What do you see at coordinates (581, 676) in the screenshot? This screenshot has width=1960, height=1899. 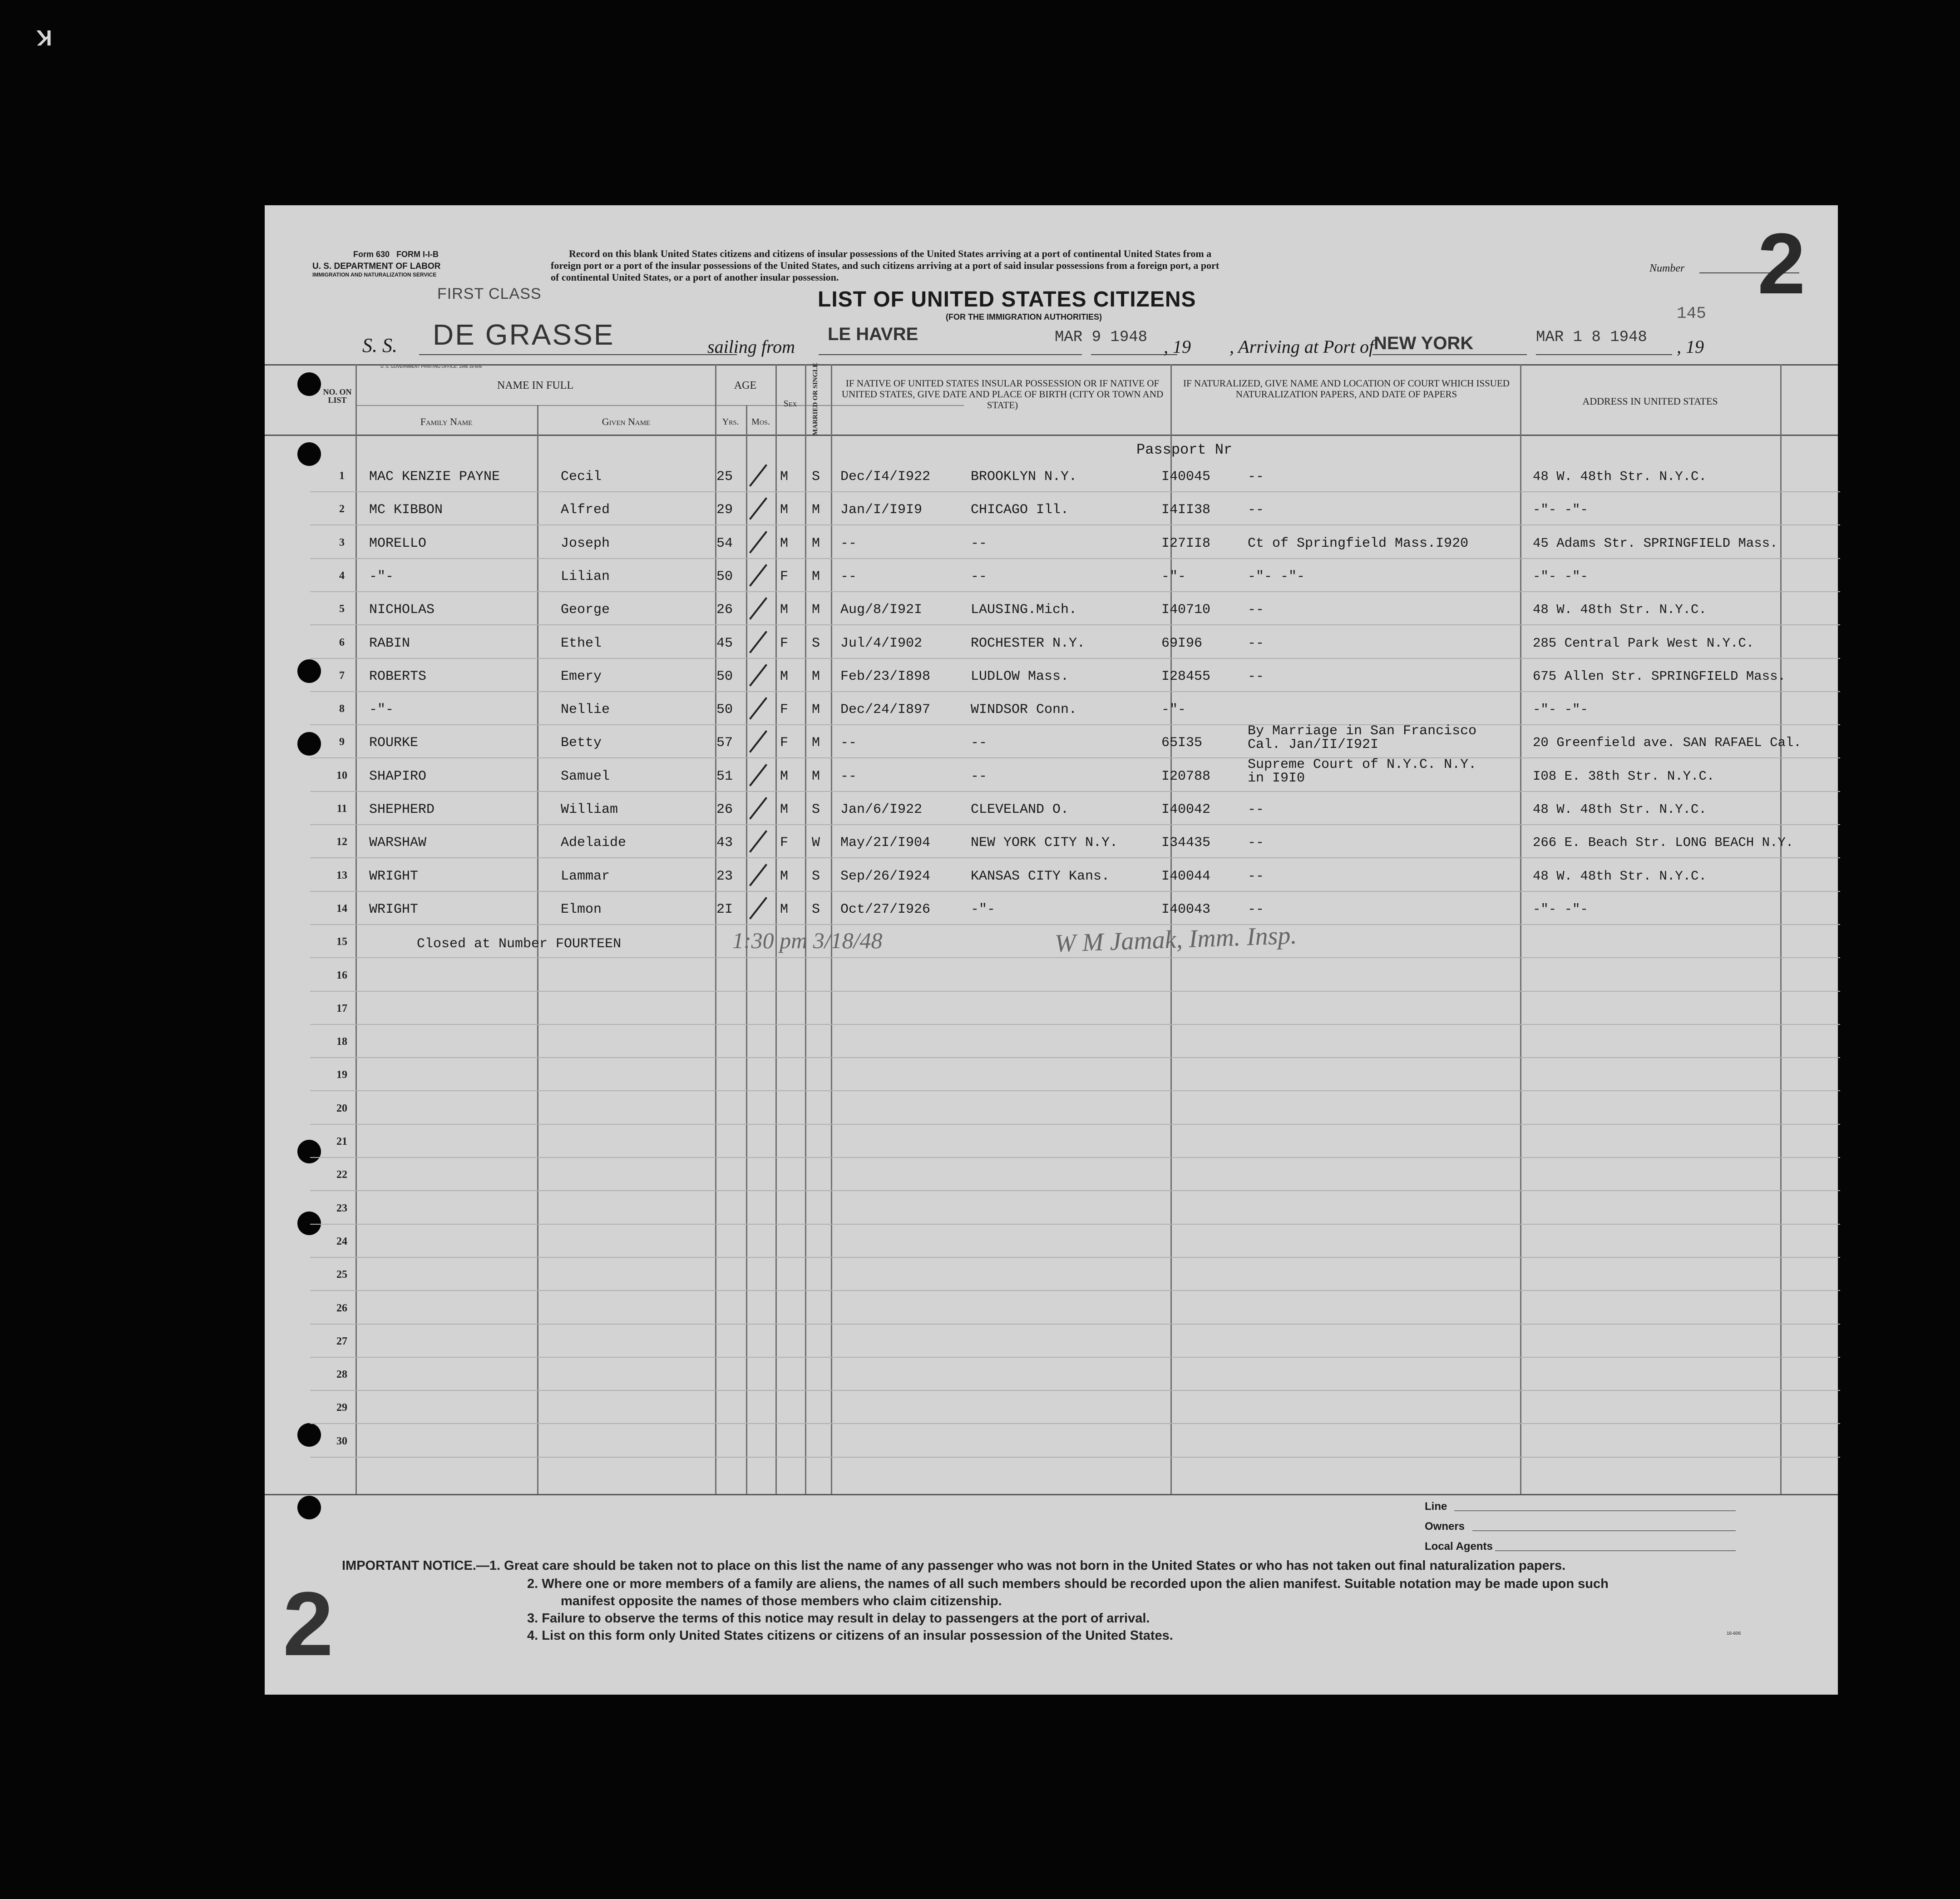 I see `given-name: Emery` at bounding box center [581, 676].